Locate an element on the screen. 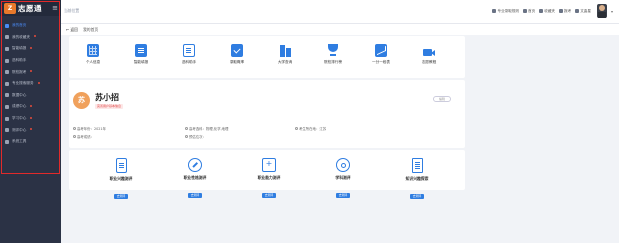 This screenshot has width=619, height=243. assessment-title: 学科测评 is located at coordinates (343, 177).